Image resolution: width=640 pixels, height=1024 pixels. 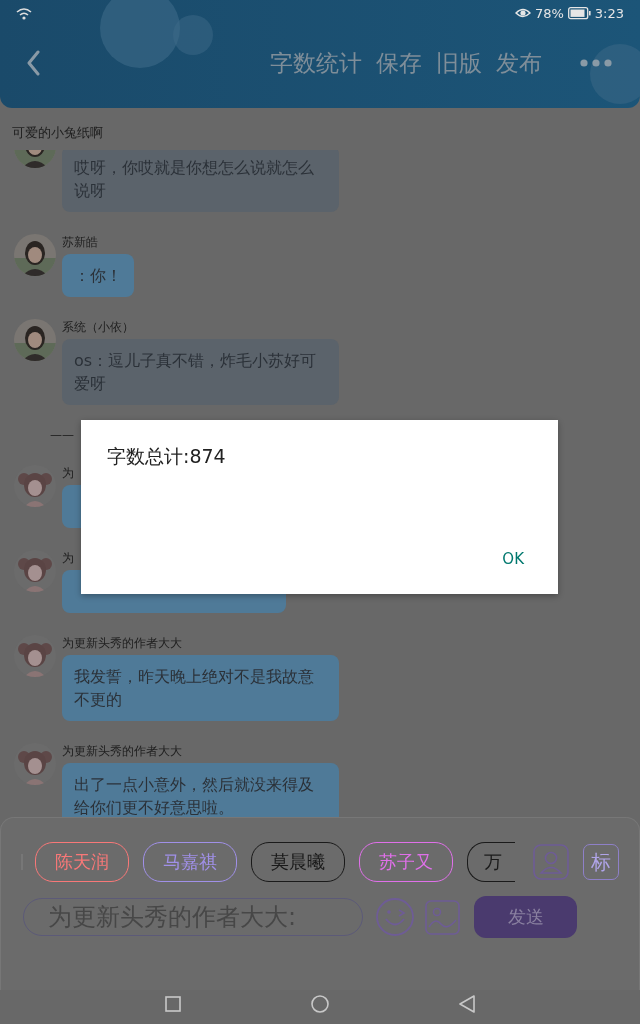 What do you see at coordinates (609, 13) in the screenshot?
I see `clock: 3:23` at bounding box center [609, 13].